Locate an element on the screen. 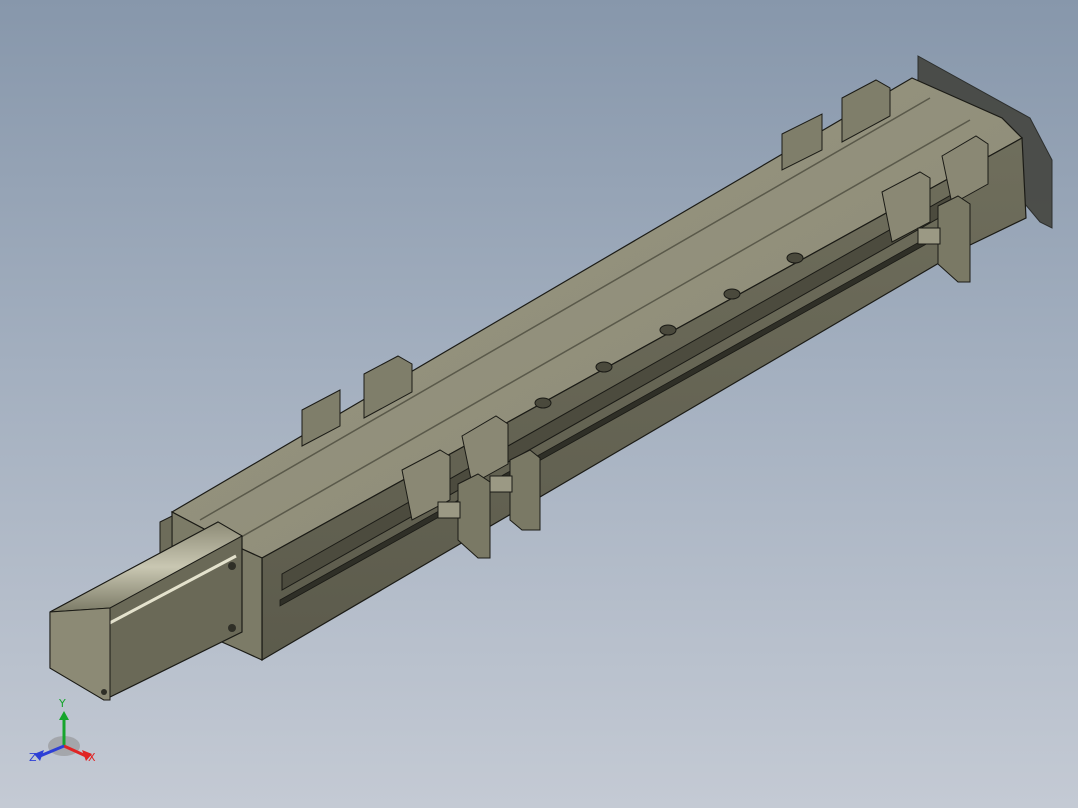 The height and width of the screenshot is (808, 1078). axis-label-y: Y is located at coordinates (62, 703).